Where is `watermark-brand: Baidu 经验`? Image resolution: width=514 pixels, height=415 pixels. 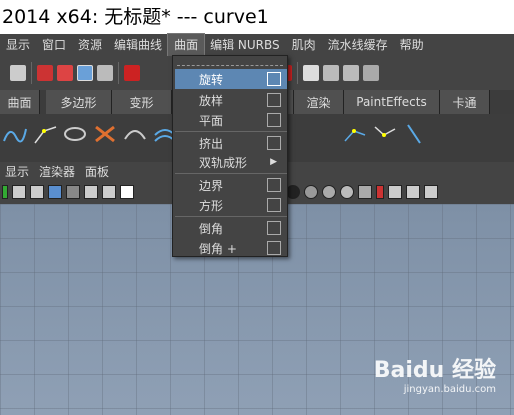
watermark-brand: Baidu 经验 is located at coordinates (434, 370).